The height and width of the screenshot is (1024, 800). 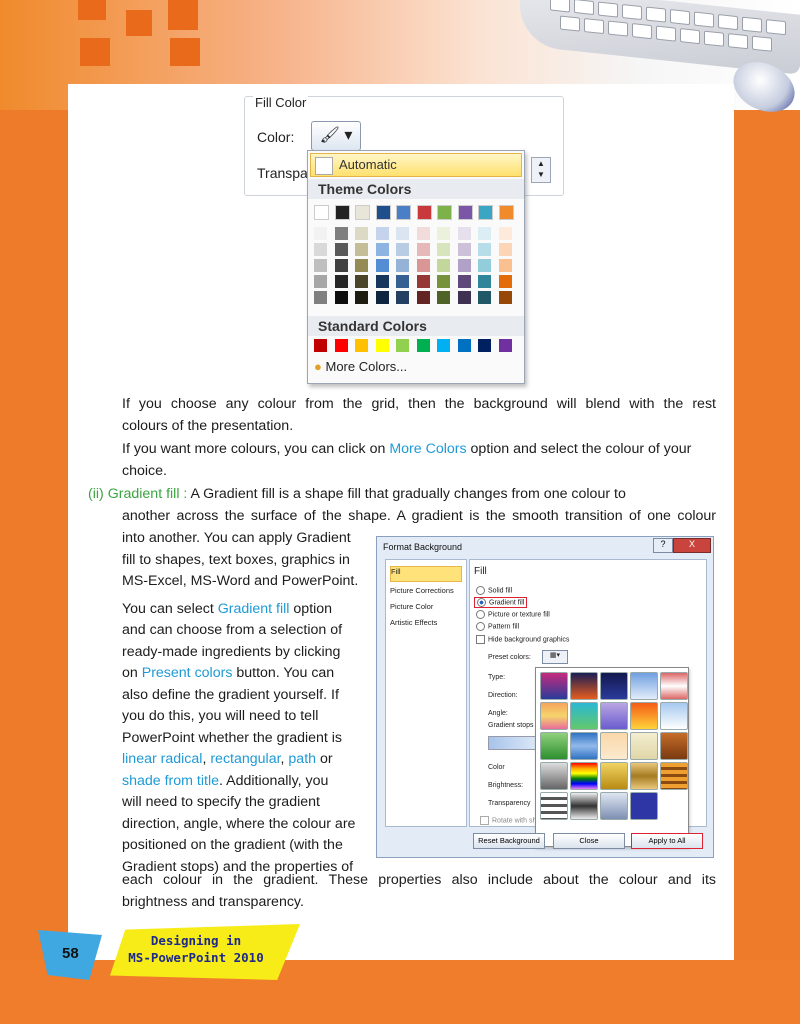 I want to click on pattern-fill-radio: Pattern fill, so click(x=497, y=626).